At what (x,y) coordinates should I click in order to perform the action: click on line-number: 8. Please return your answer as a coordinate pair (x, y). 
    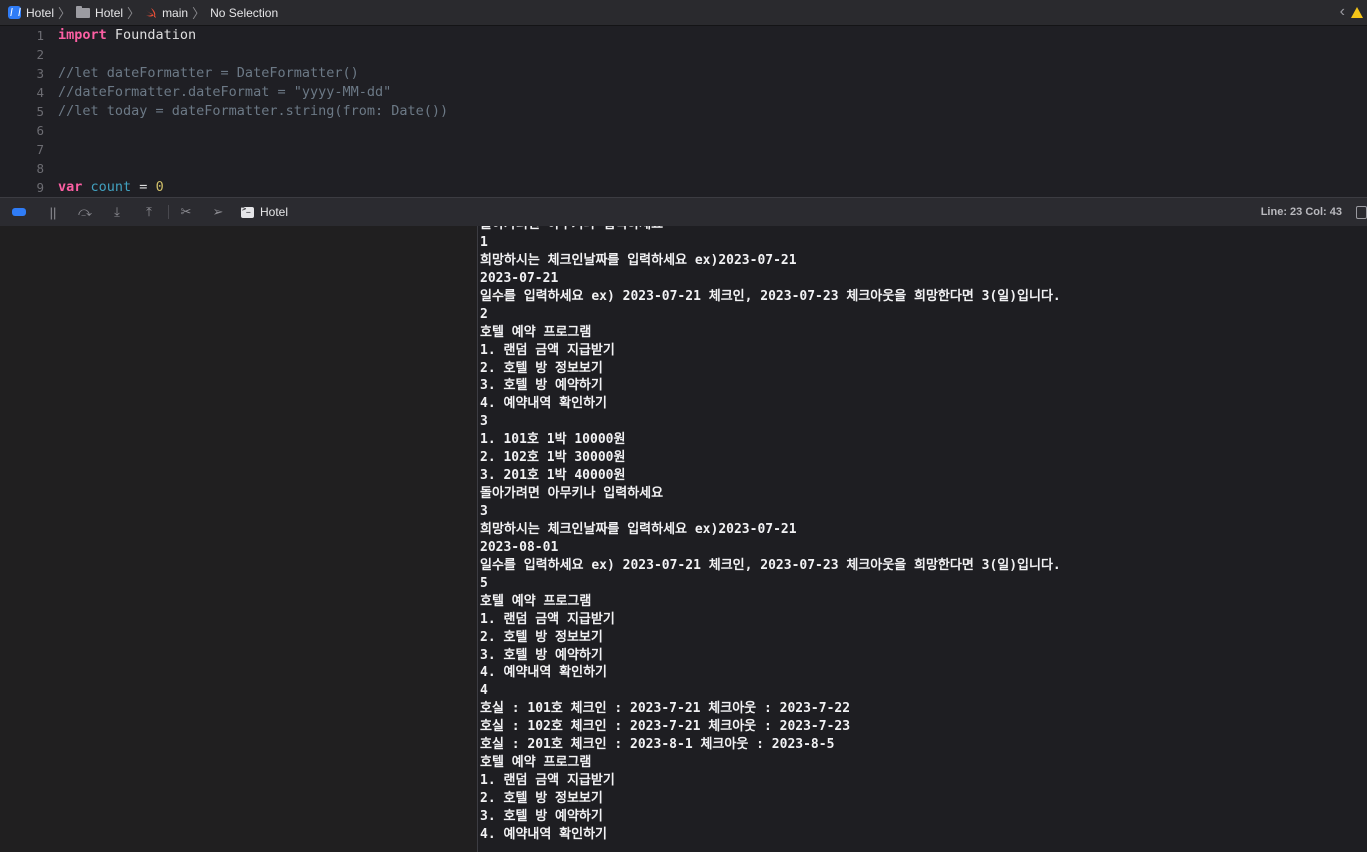
    Looking at the image, I should click on (40, 168).